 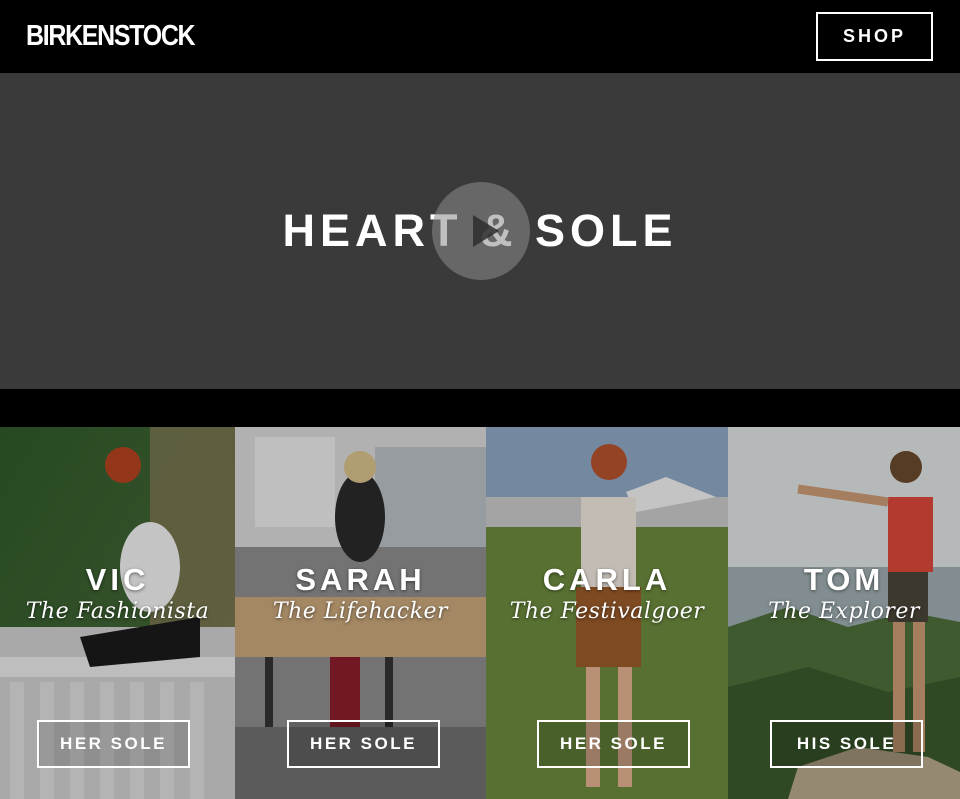 I want to click on profile-card-vic: VIC The Fashionista HER SOLE, so click(x=117, y=613).